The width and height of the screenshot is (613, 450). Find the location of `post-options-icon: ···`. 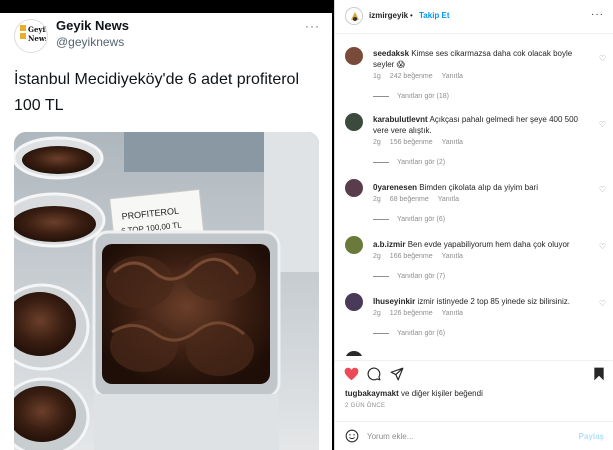

post-options-icon: ··· is located at coordinates (597, 14).